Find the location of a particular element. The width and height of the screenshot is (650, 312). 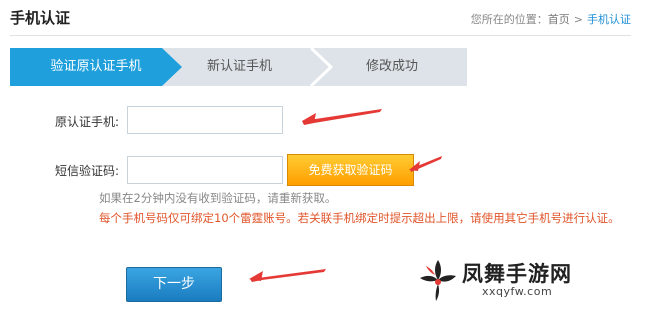

progress-steps: 新认证手机 修改成功 验证原认证手机 is located at coordinates (238, 67).